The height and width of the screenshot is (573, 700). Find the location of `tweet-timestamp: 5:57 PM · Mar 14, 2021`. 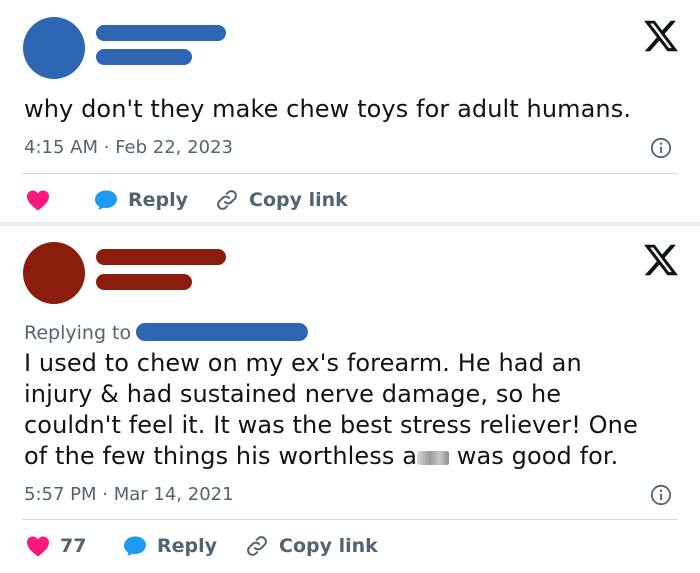

tweet-timestamp: 5:57 PM · Mar 14, 2021 is located at coordinates (129, 494).